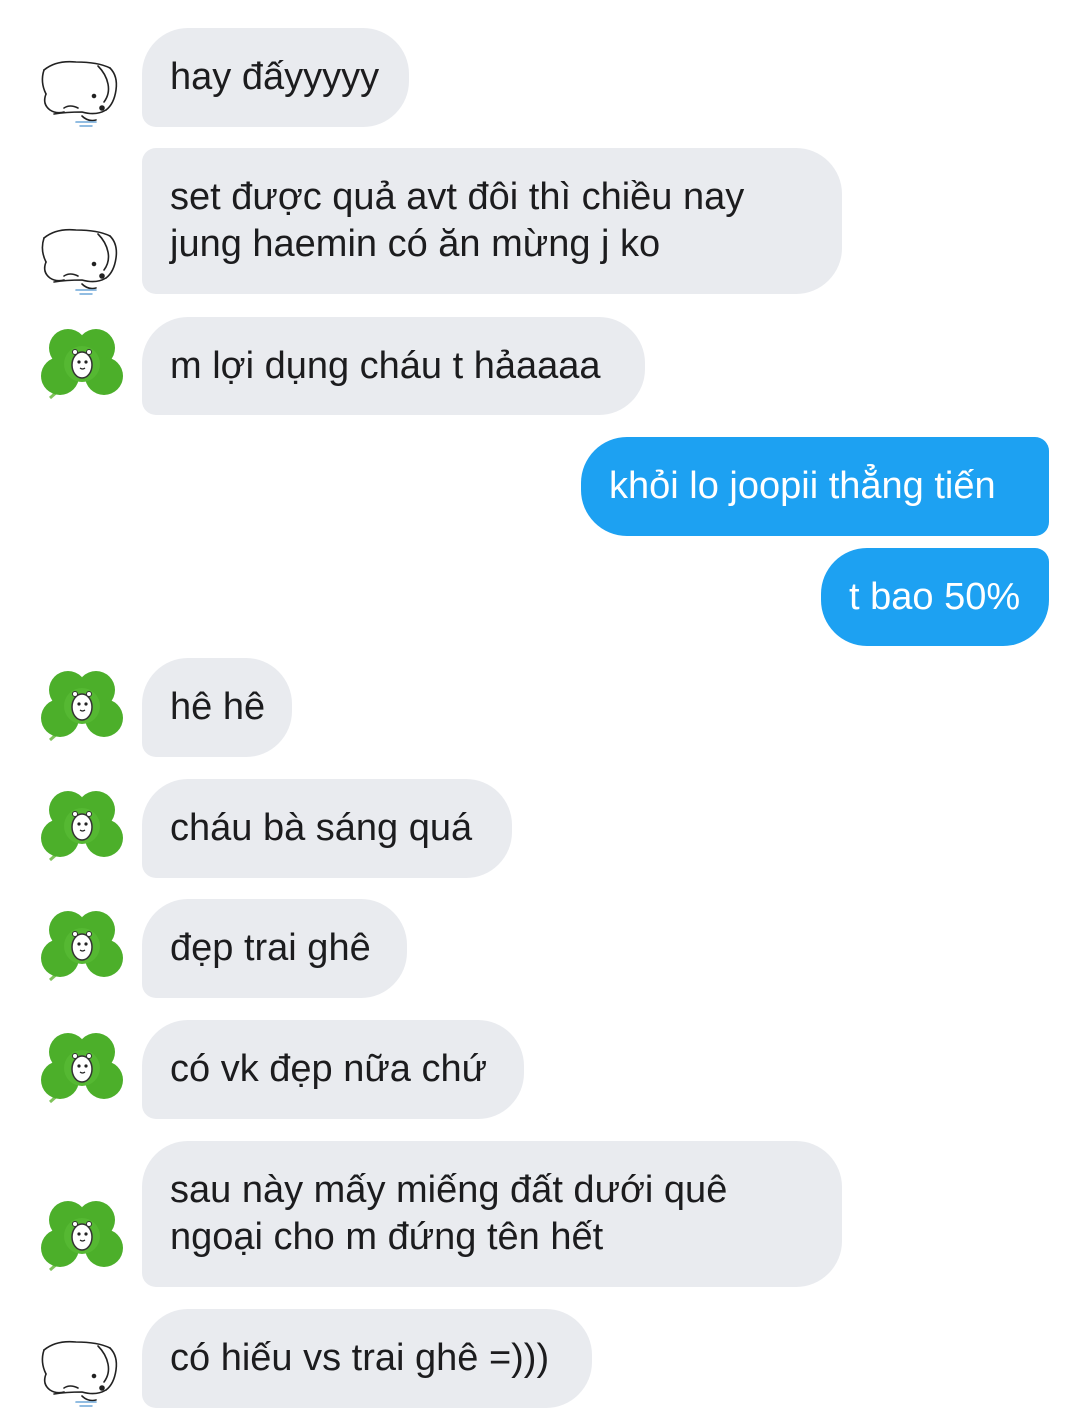 The image size is (1080, 1427). Describe the element at coordinates (449, 1190) in the screenshot. I see `message-text-line: sau này mấy miếng đất dưới quê` at that location.